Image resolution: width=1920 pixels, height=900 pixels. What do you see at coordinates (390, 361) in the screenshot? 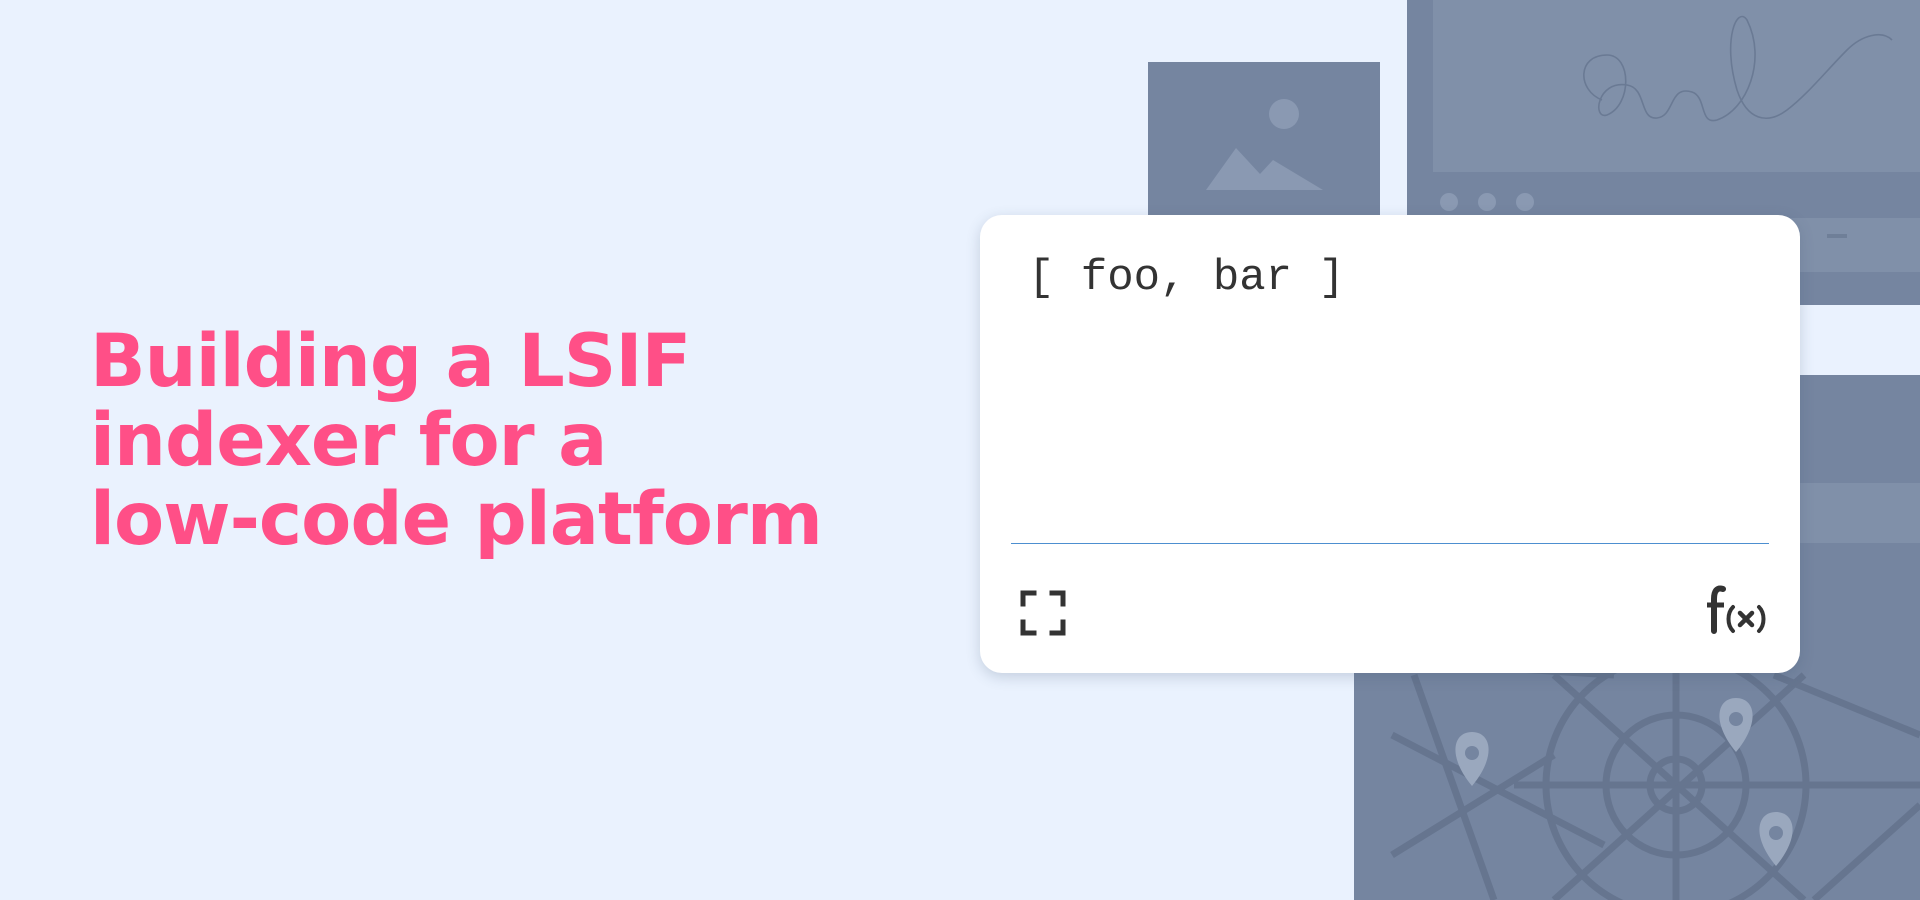
I see `title-line-1: Building a LSIF` at bounding box center [390, 361].